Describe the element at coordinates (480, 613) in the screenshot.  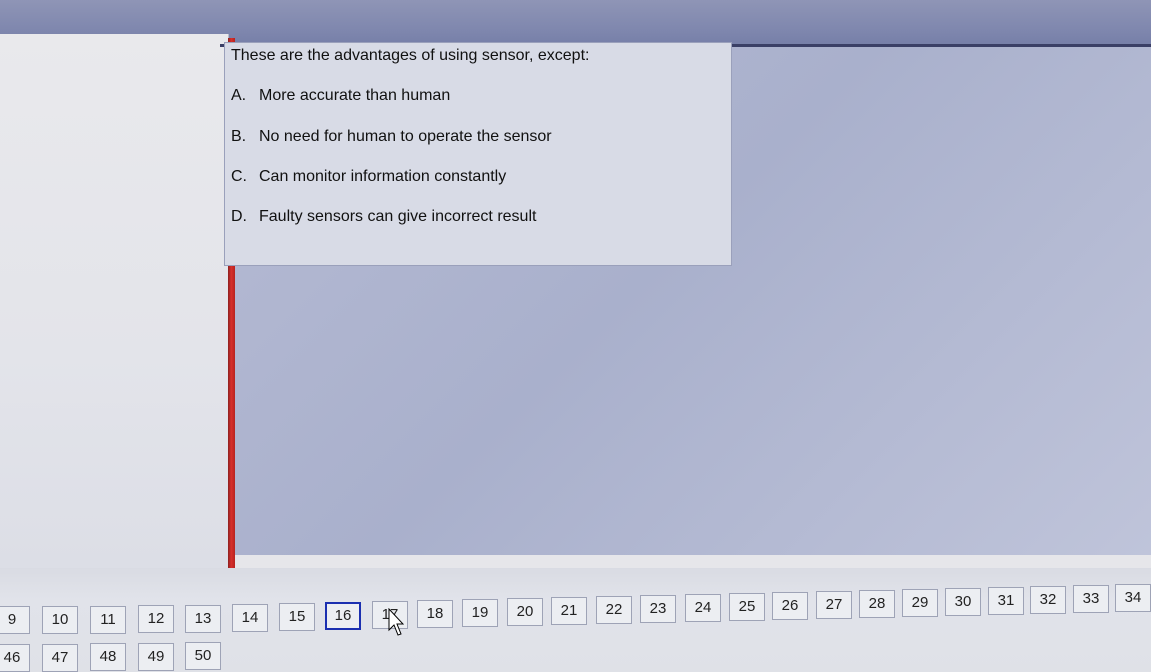
I see `question-nav-button: 19` at that location.